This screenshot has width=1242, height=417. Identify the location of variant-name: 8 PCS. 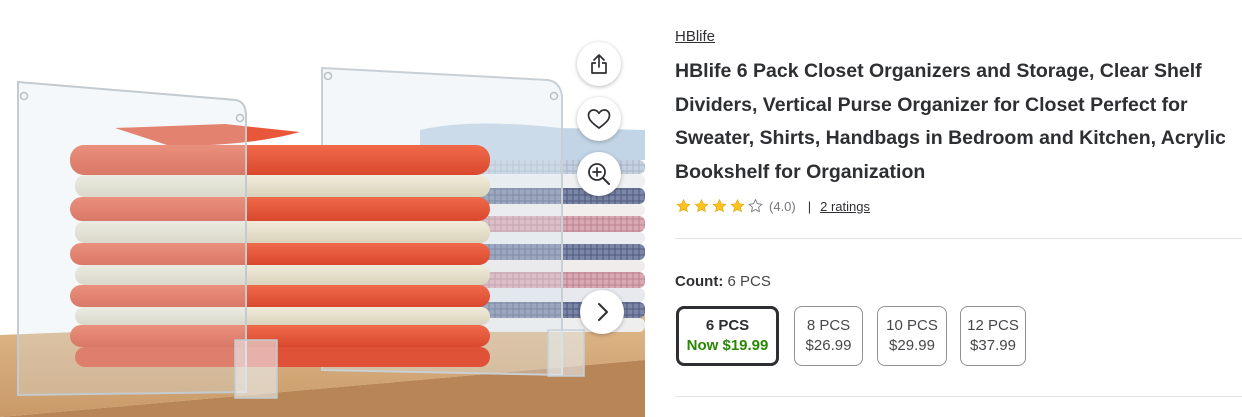
(828, 325).